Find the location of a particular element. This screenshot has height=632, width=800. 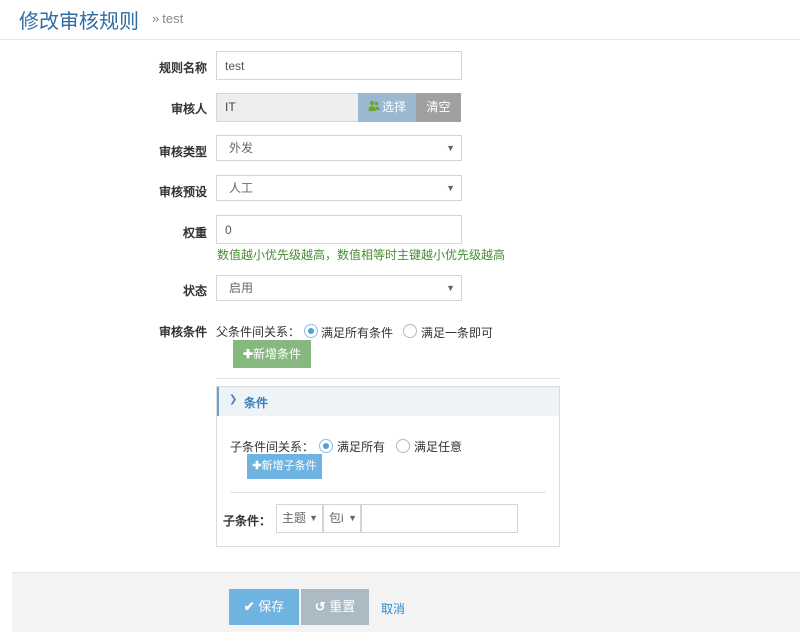

chevron-down-icon: ❯ is located at coordinates (233, 399).